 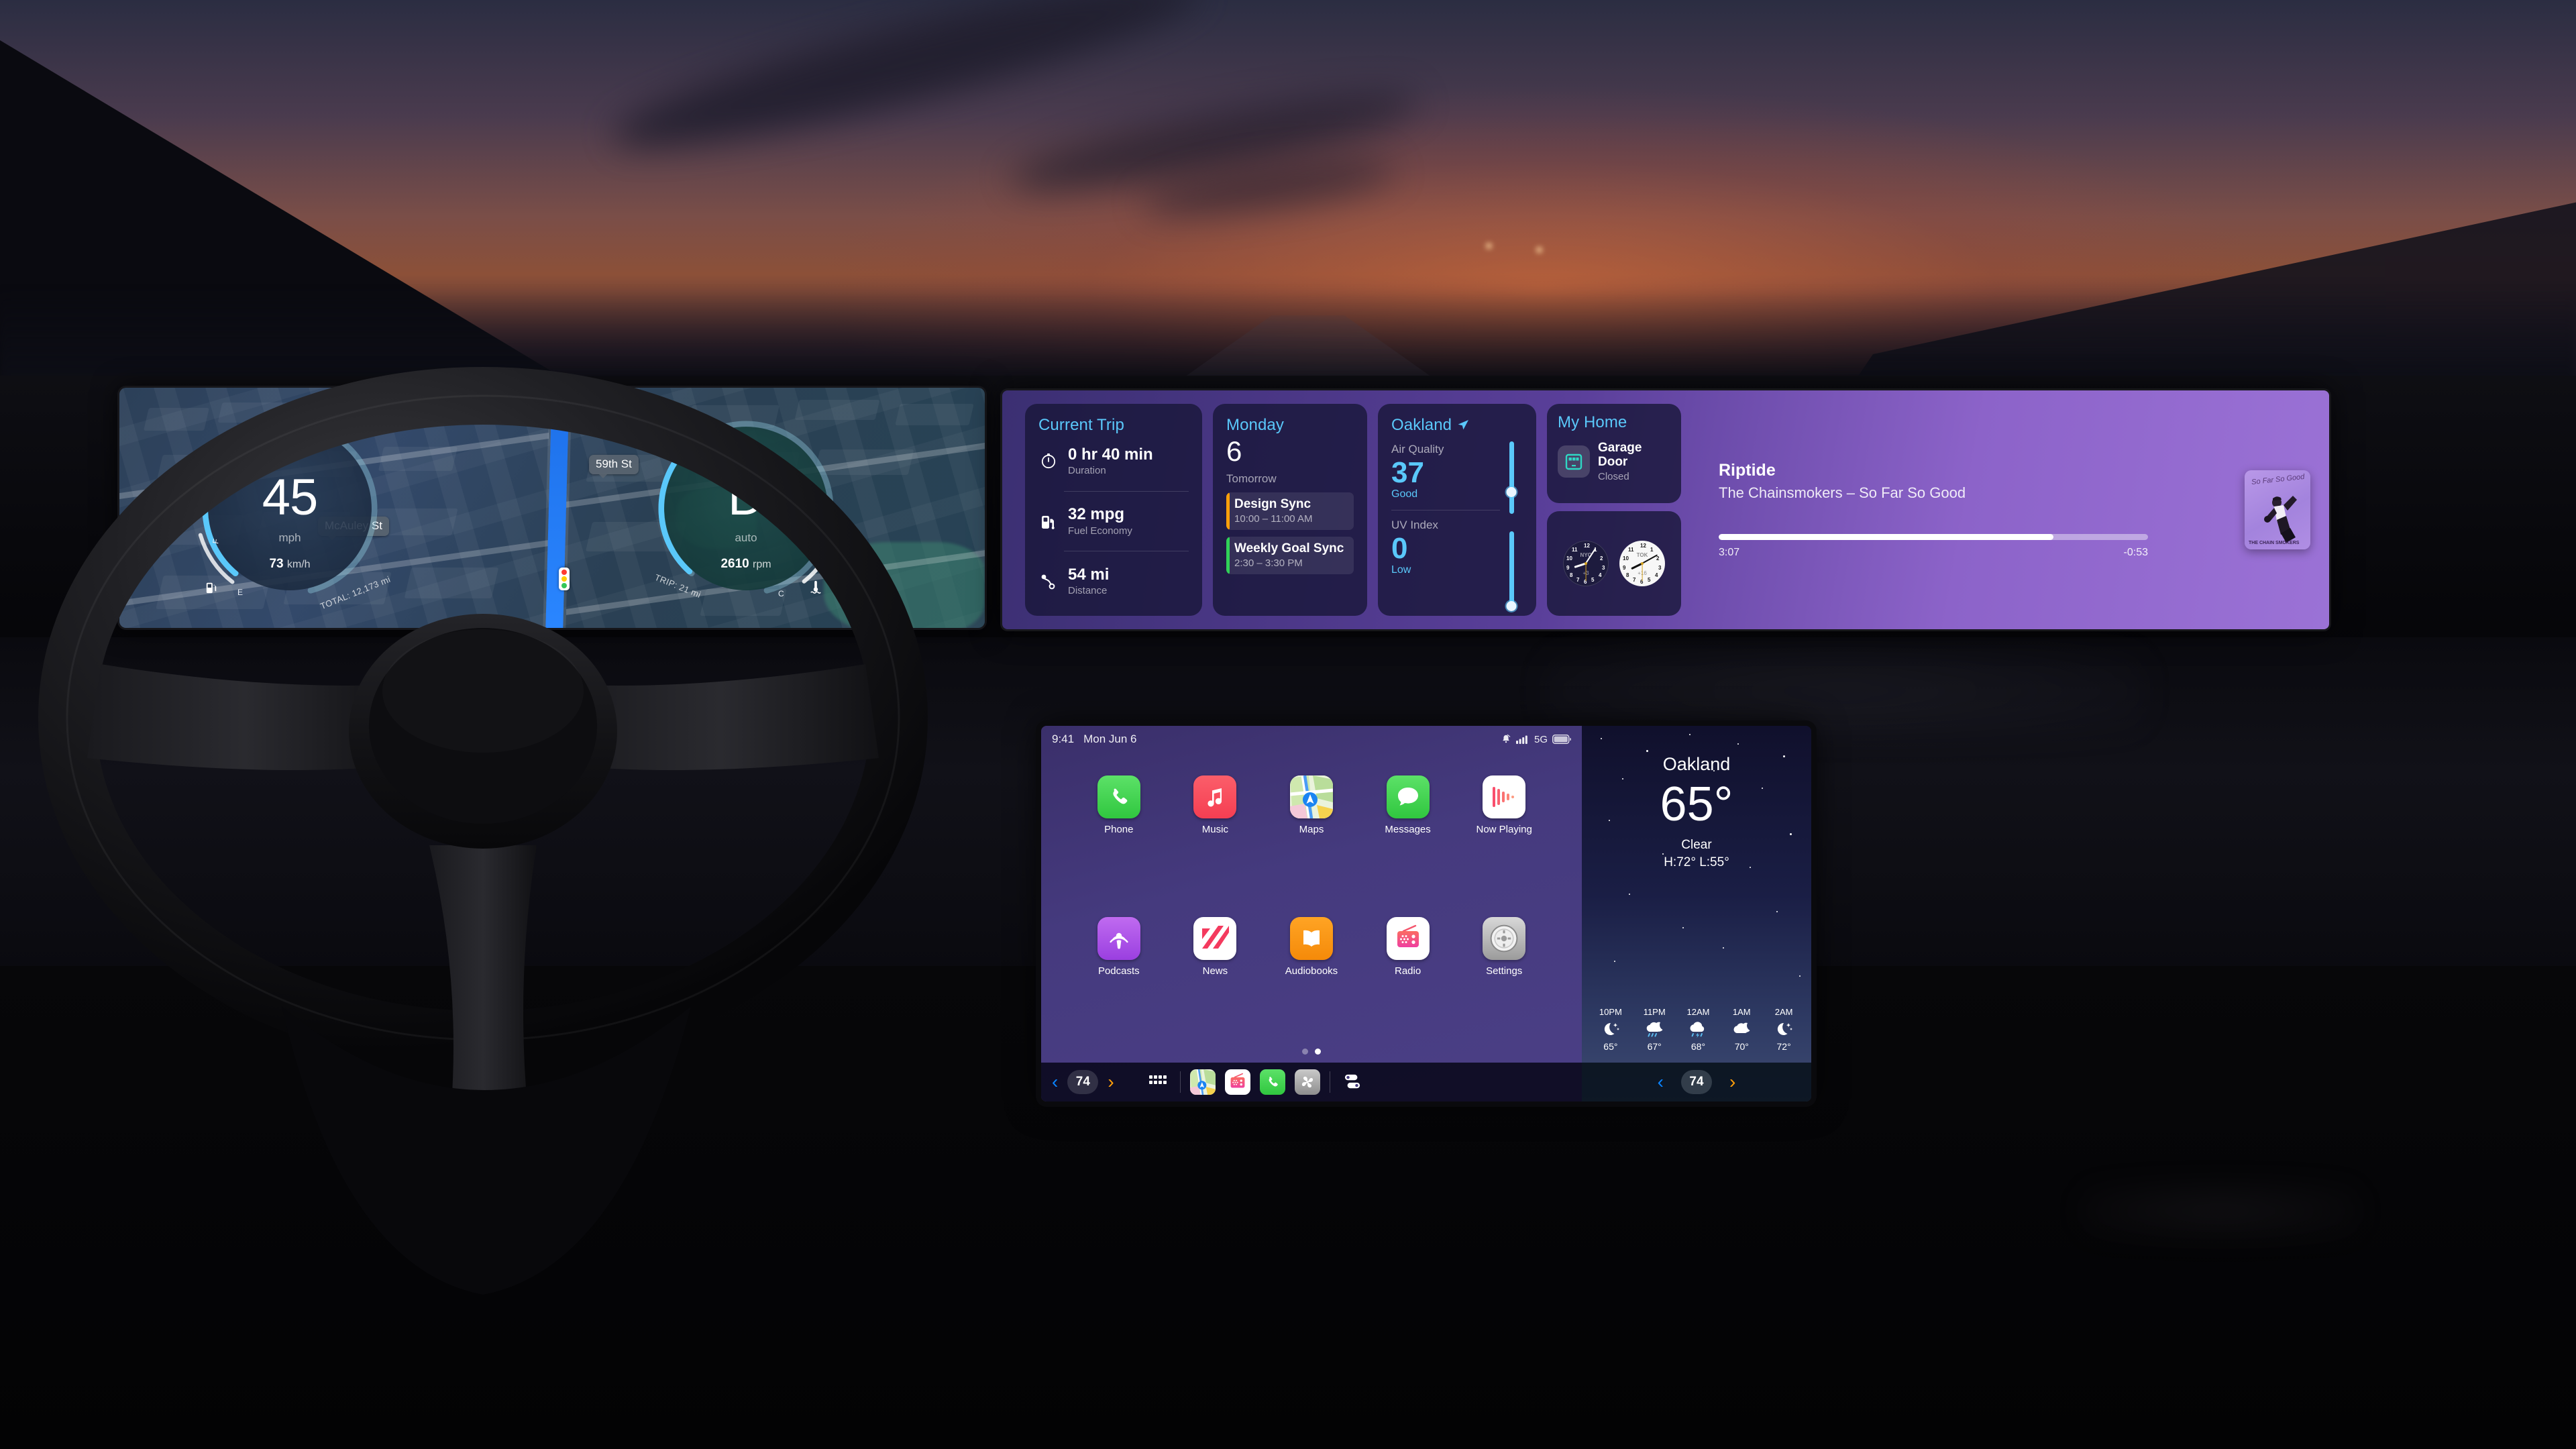 I want to click on status-date: Mon Jun 6, so click(x=1110, y=739).